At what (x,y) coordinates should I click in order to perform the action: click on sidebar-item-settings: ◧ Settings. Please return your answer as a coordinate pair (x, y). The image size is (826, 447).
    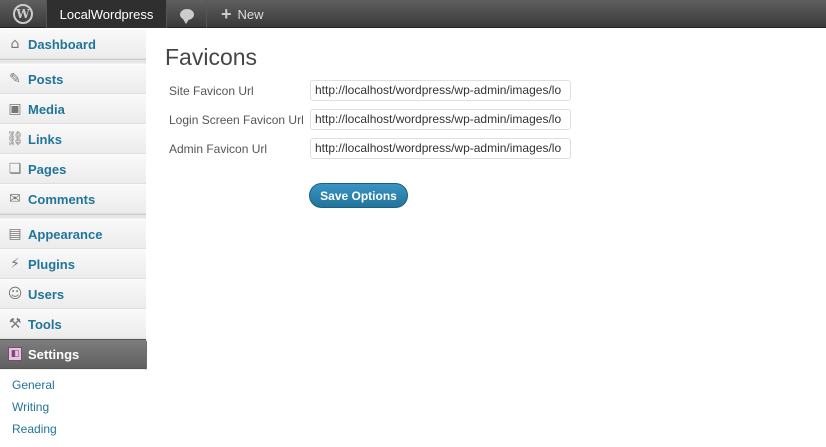
    Looking at the image, I should click on (77, 354).